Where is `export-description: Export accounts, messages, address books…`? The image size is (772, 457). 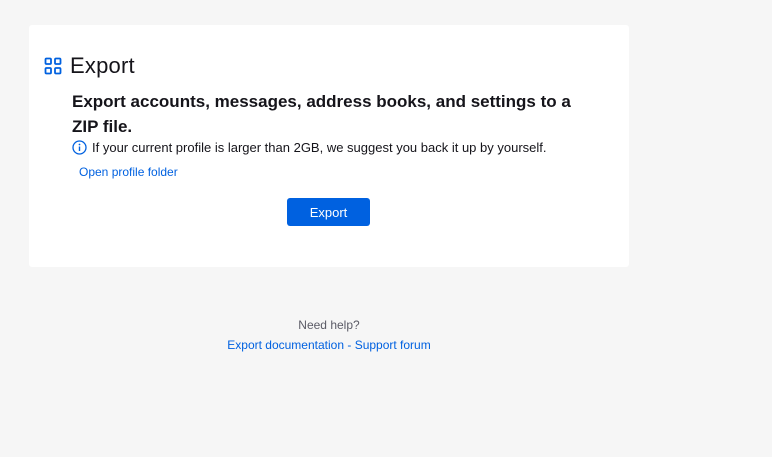
export-description: Export accounts, messages, address books… is located at coordinates (321, 114).